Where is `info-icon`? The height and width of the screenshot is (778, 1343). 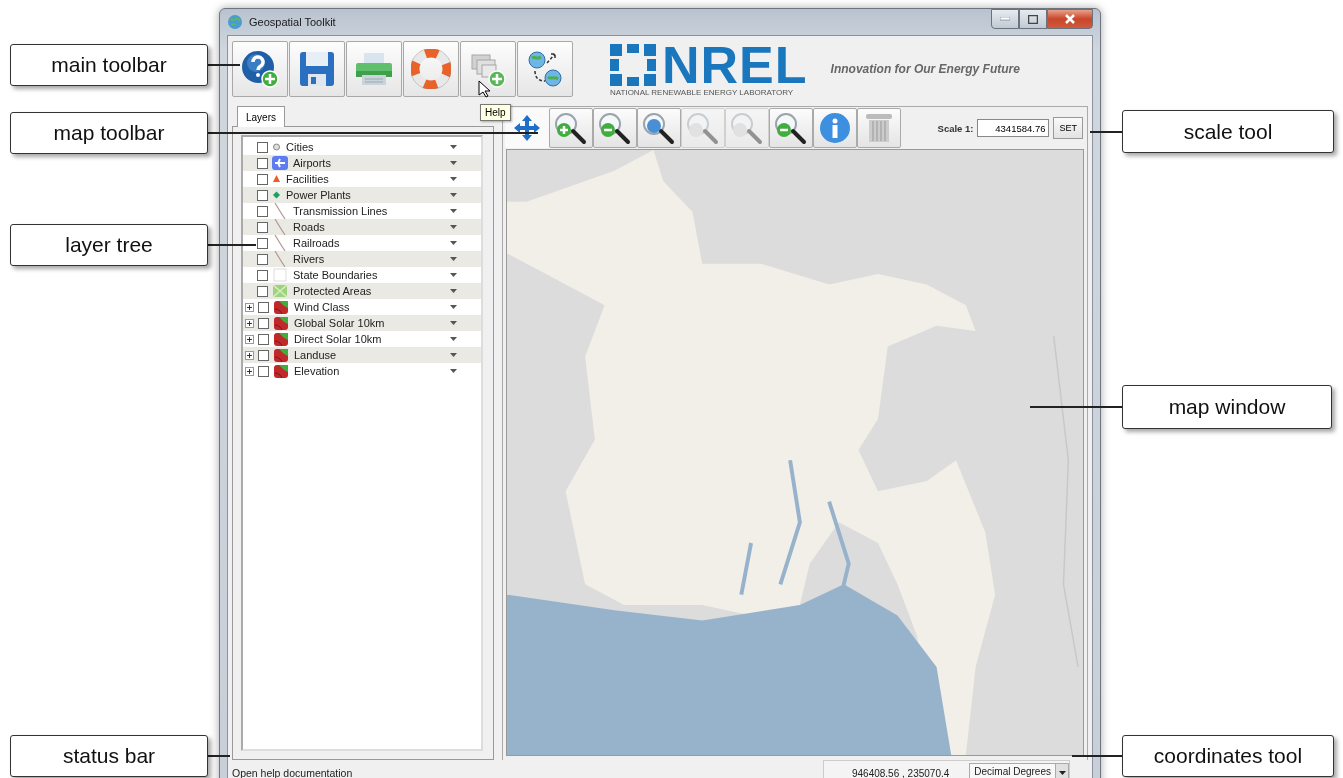 info-icon is located at coordinates (835, 128).